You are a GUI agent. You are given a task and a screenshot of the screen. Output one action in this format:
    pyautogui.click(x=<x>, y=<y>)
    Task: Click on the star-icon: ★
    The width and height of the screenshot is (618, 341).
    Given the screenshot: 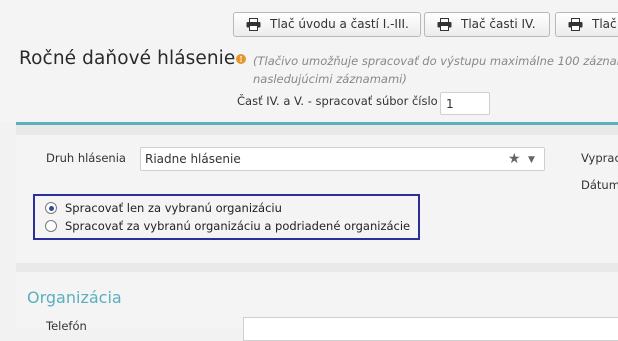 What is the action you would take?
    pyautogui.click(x=514, y=159)
    